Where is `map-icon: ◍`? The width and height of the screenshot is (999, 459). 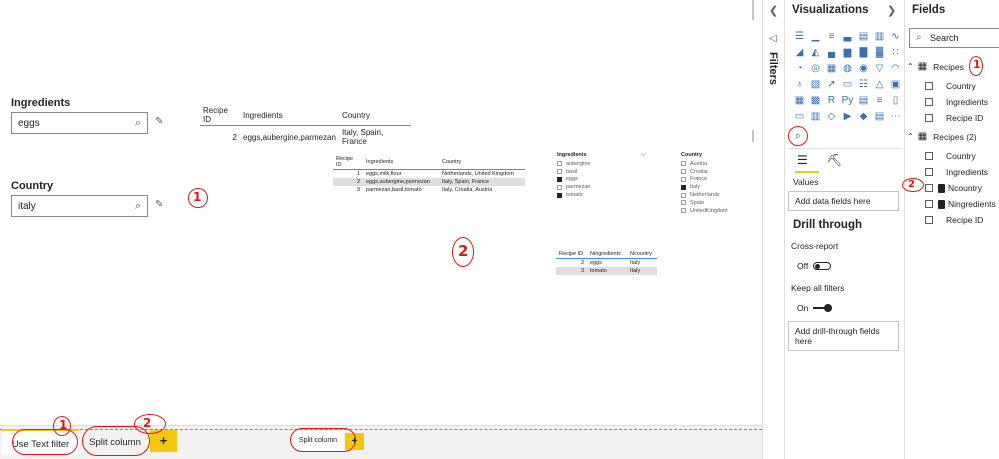 map-icon: ◍ is located at coordinates (847, 68).